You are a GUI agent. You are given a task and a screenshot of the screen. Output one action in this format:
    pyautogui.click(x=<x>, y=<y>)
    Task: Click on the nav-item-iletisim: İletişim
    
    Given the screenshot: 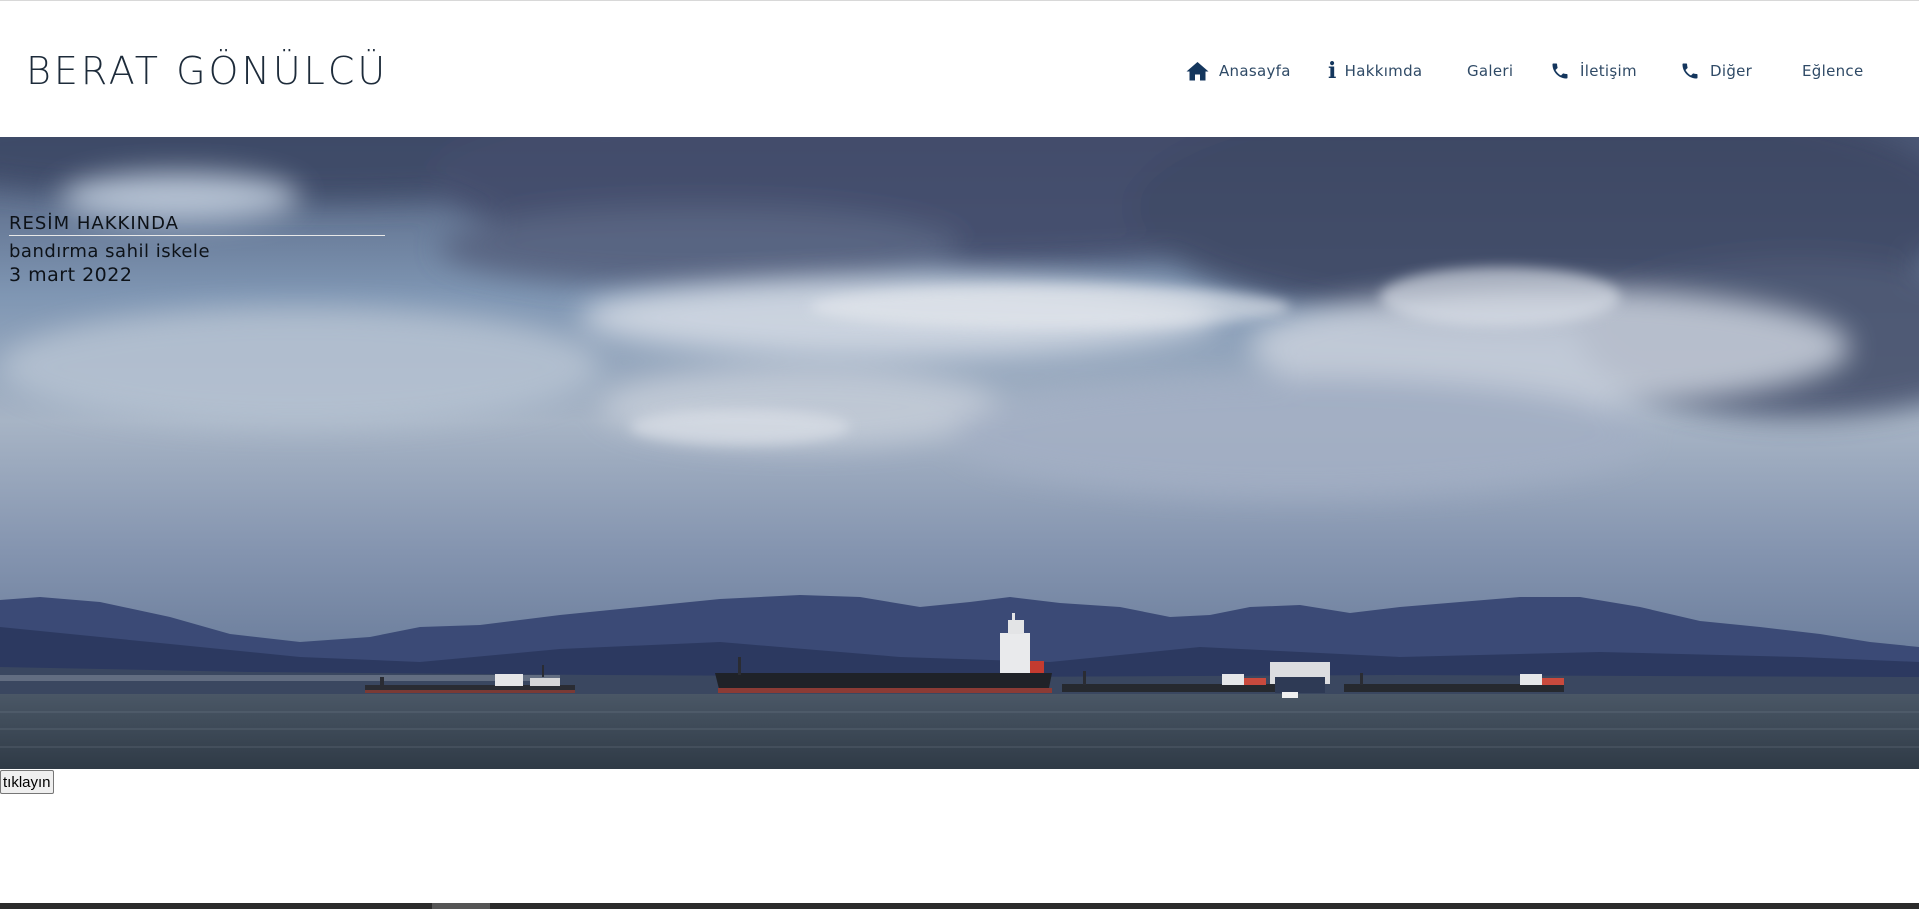 What is the action you would take?
    pyautogui.click(x=1593, y=71)
    